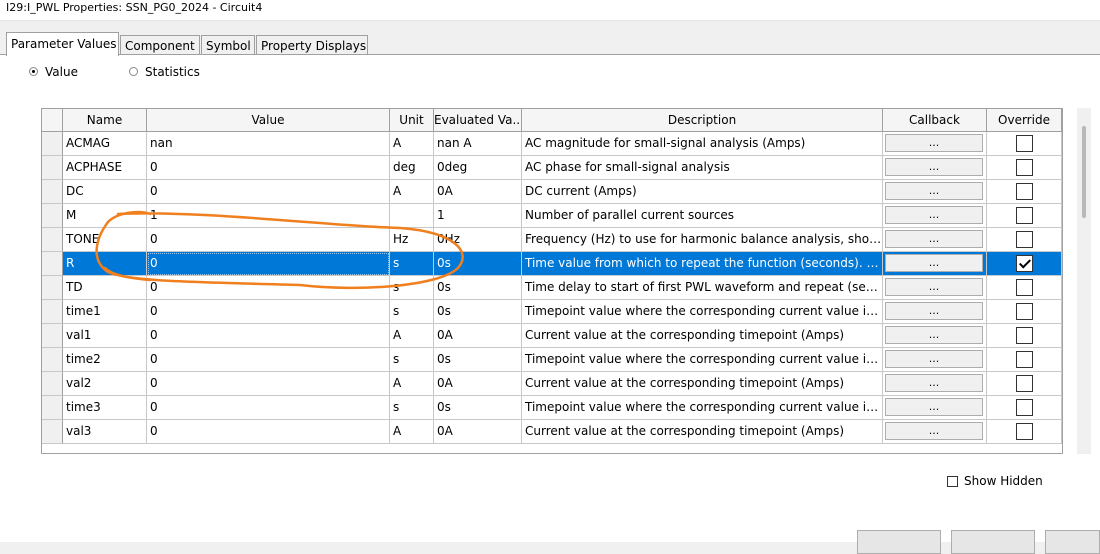 This screenshot has height=554, width=1100. Describe the element at coordinates (952, 481) in the screenshot. I see `show-hidden-box` at that location.